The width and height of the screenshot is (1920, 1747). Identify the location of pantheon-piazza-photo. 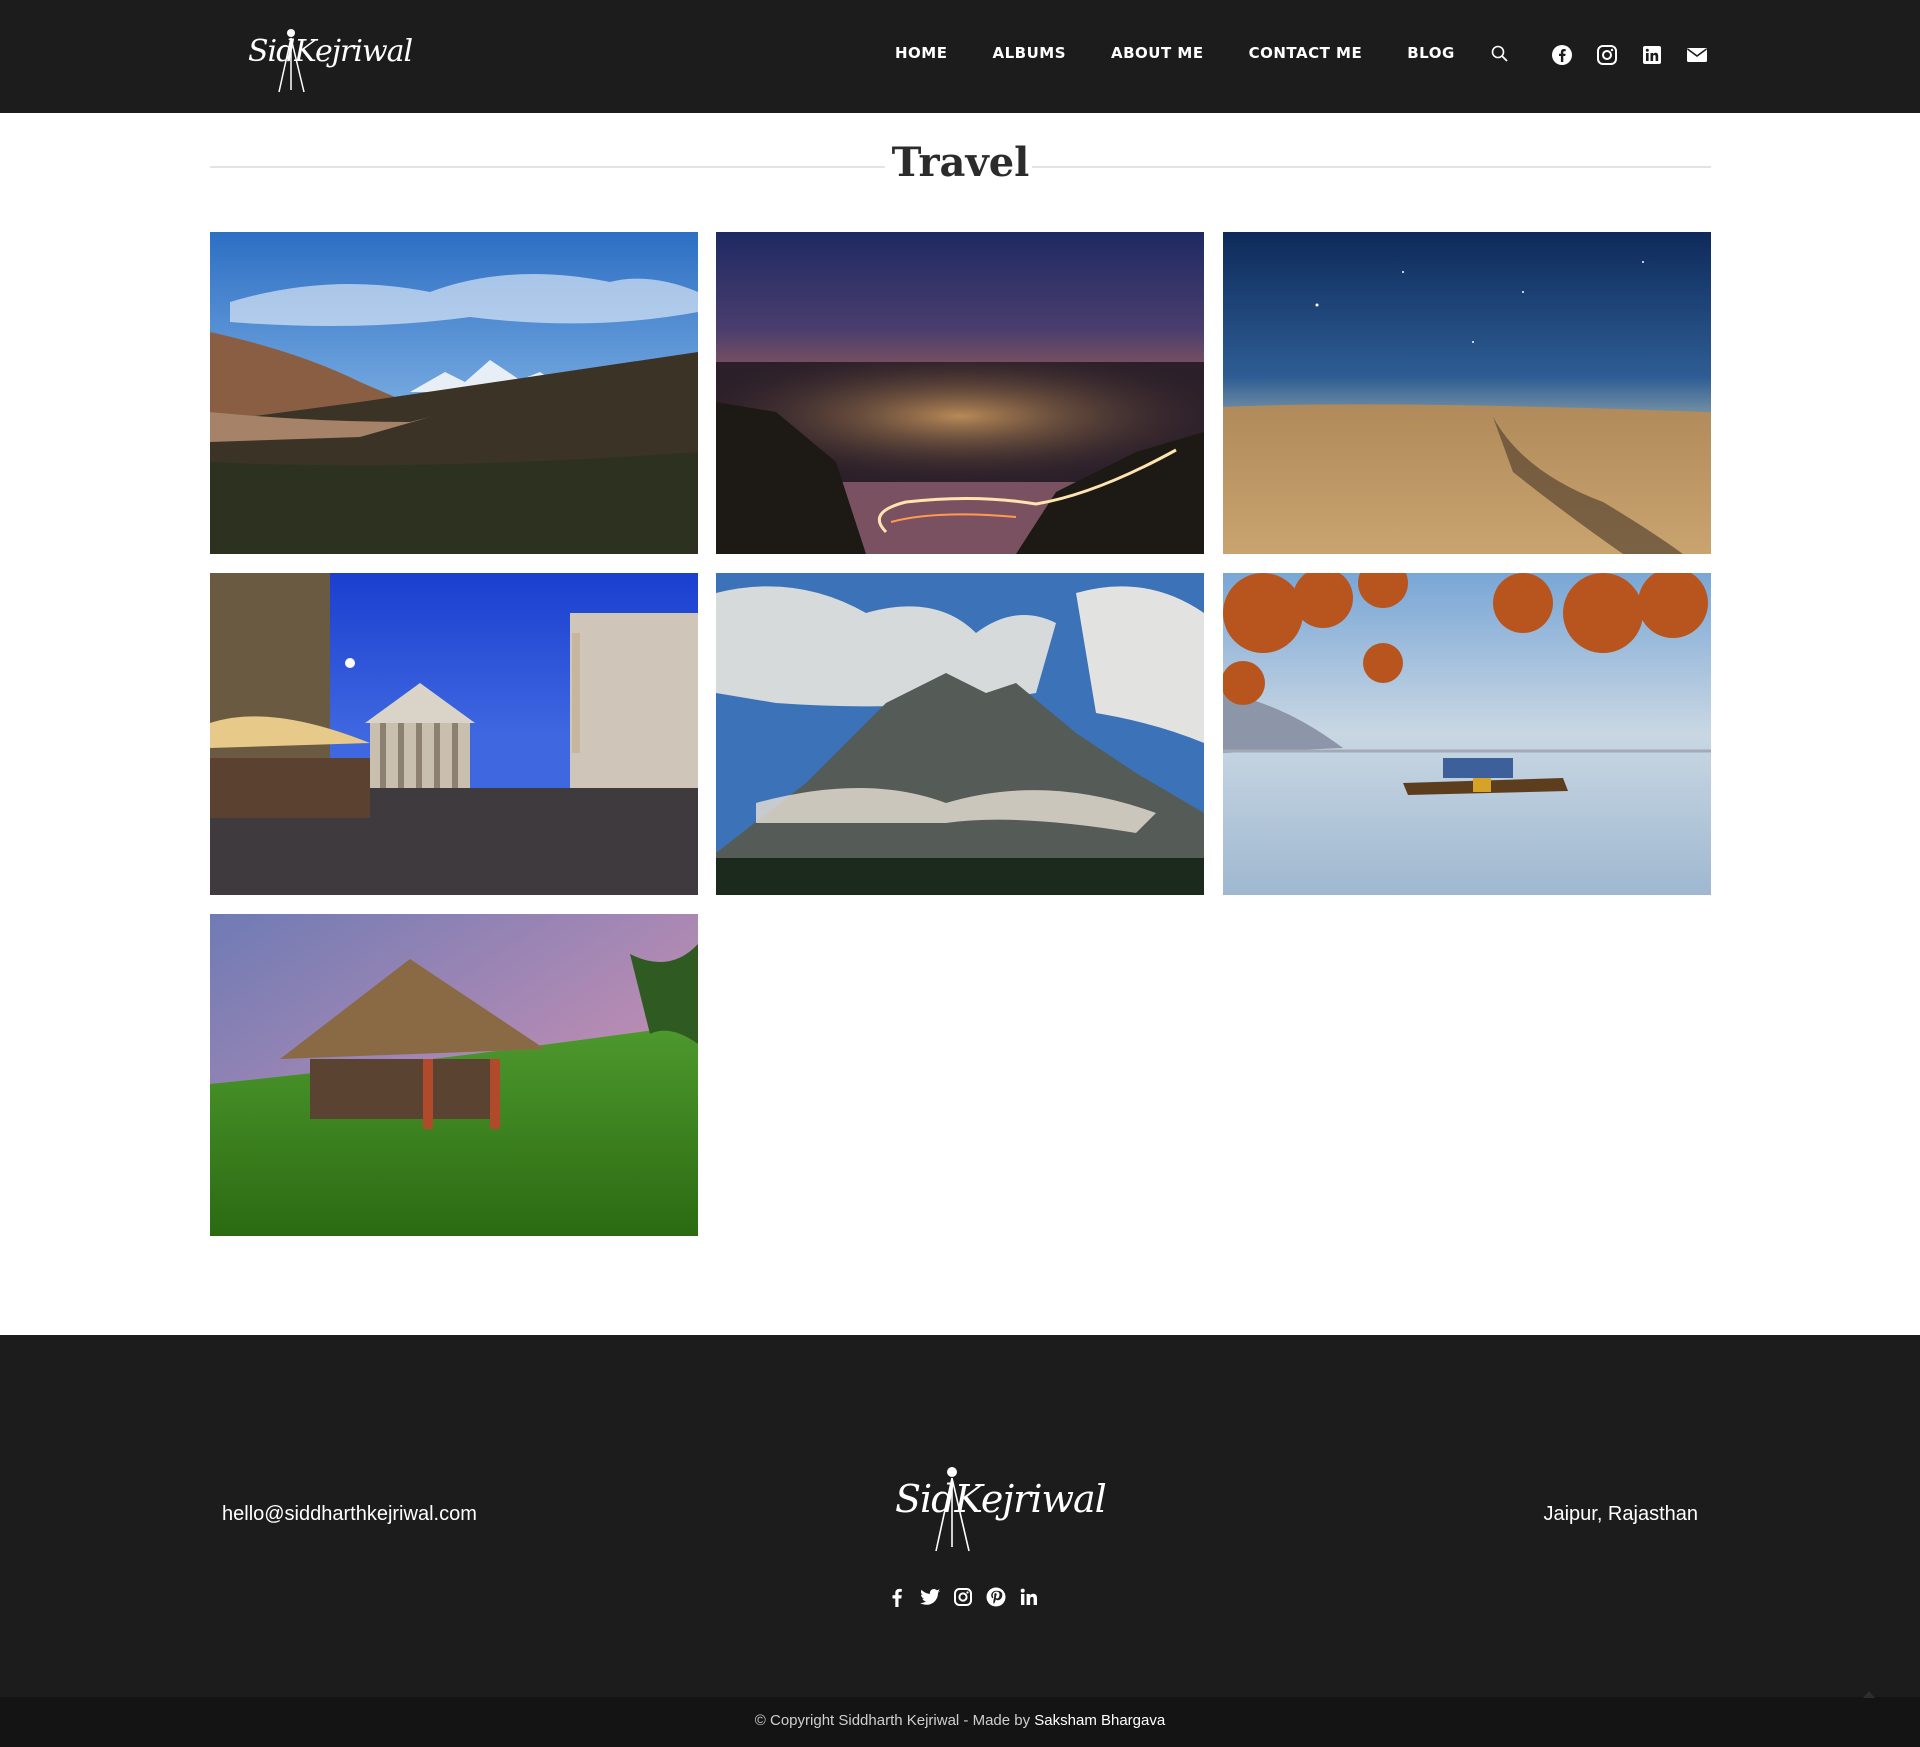
(454, 734).